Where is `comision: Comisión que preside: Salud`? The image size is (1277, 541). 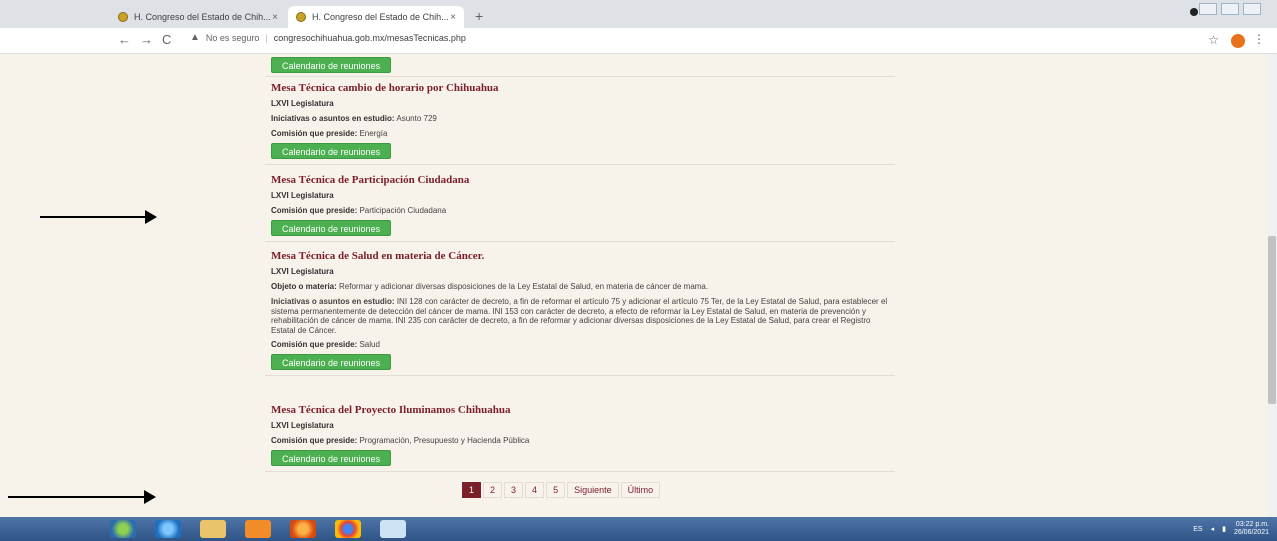
comision: Comisión que preside: Salud is located at coordinates (325, 344).